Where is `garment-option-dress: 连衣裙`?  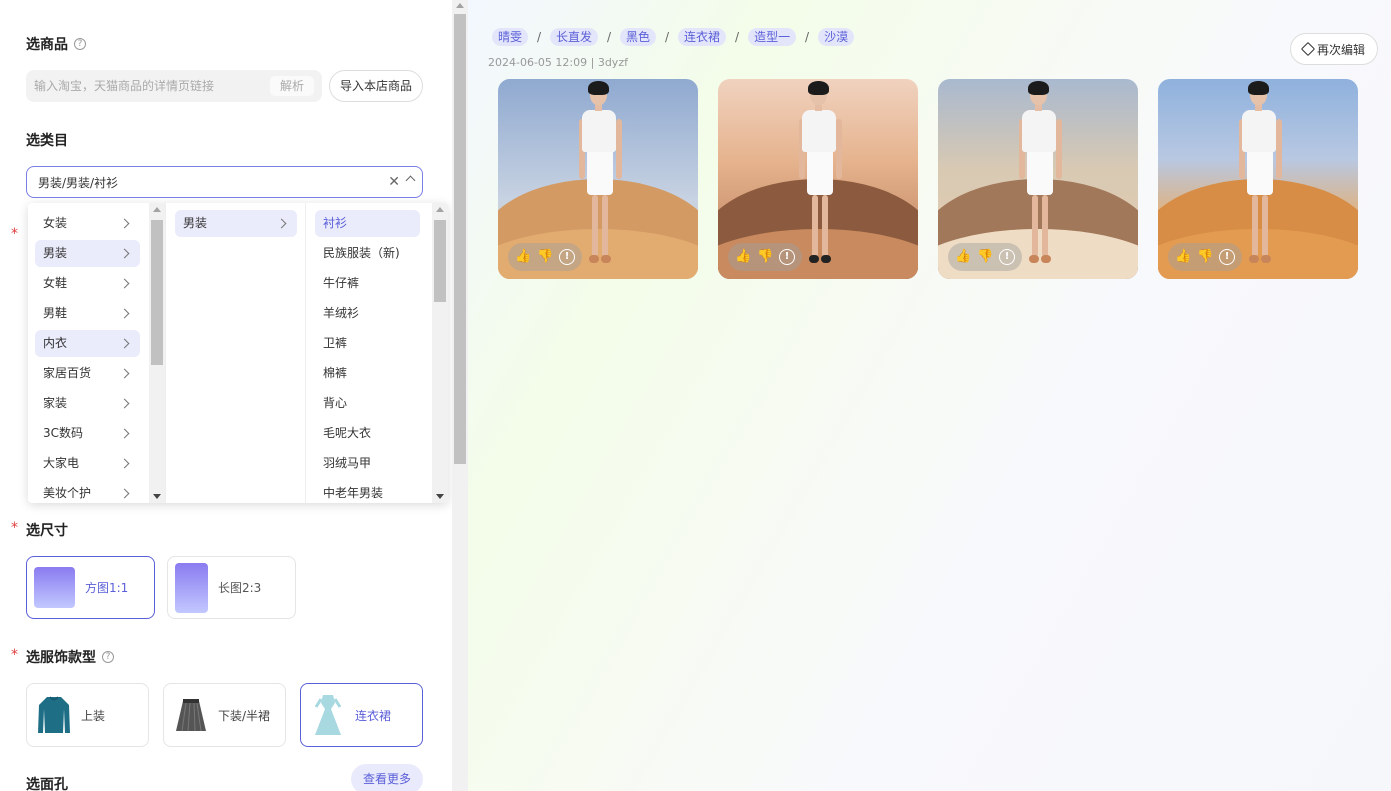 garment-option-dress: 连衣裙 is located at coordinates (361, 715).